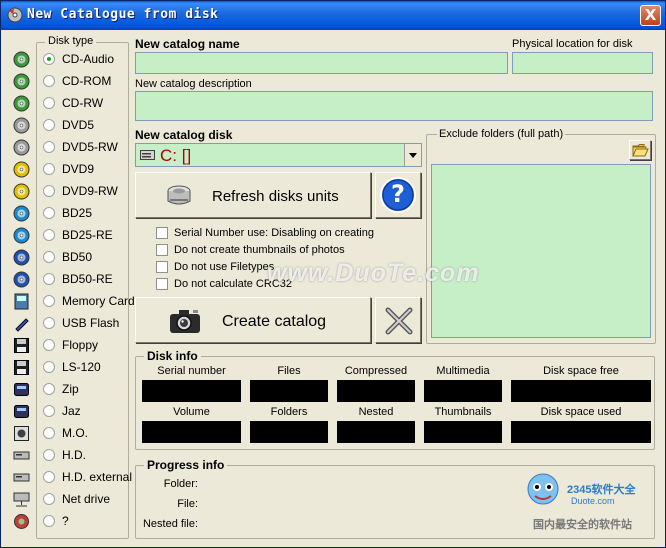 This screenshot has width=666, height=548. I want to click on option-row-1: Do not create thumbnails of photos, so click(250, 250).